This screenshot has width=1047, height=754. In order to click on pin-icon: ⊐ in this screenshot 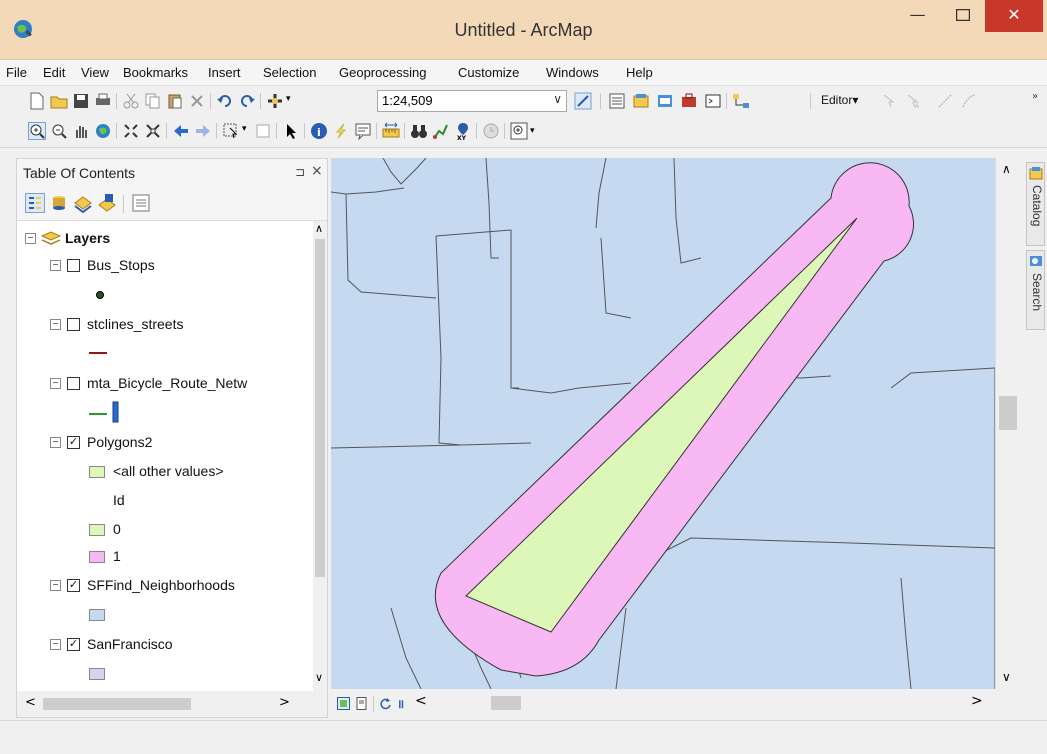, I will do `click(300, 172)`.